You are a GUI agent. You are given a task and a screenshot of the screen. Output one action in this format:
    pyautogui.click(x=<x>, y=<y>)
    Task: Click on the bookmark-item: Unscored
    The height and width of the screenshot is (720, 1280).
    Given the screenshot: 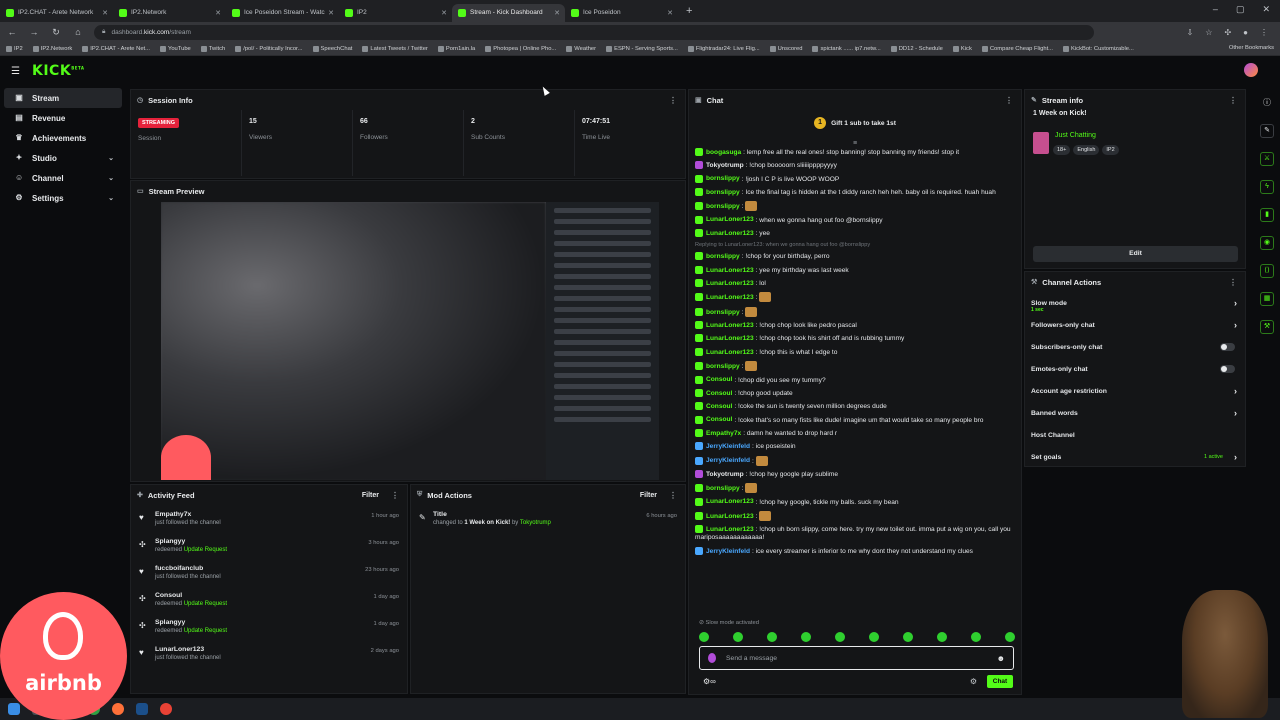 What is the action you would take?
    pyautogui.click(x=785, y=48)
    